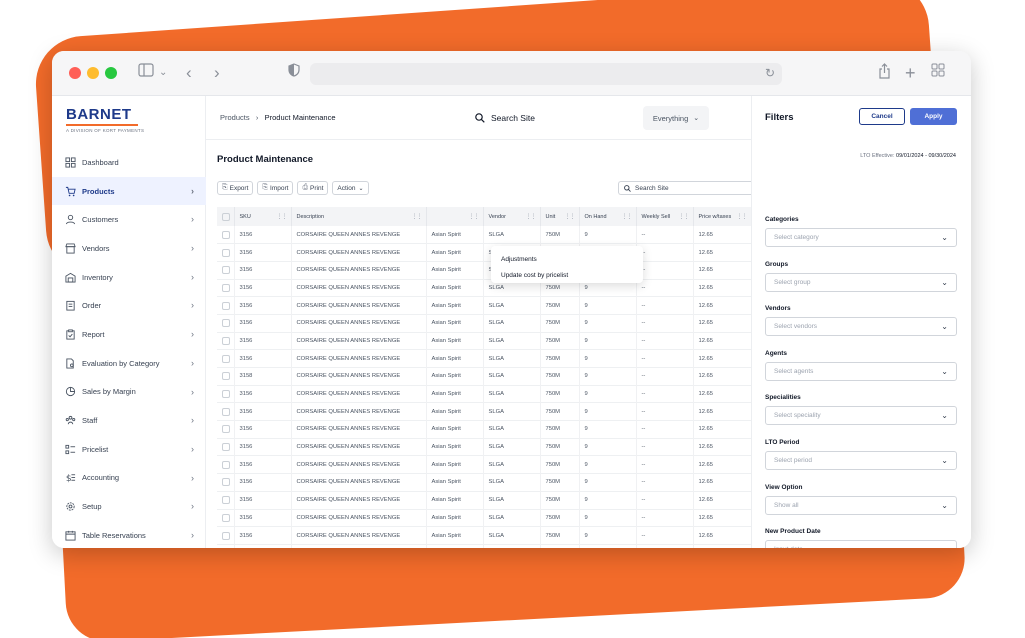 This screenshot has width=1025, height=638. Describe the element at coordinates (938, 73) in the screenshot. I see `tab-overview-icon` at that location.